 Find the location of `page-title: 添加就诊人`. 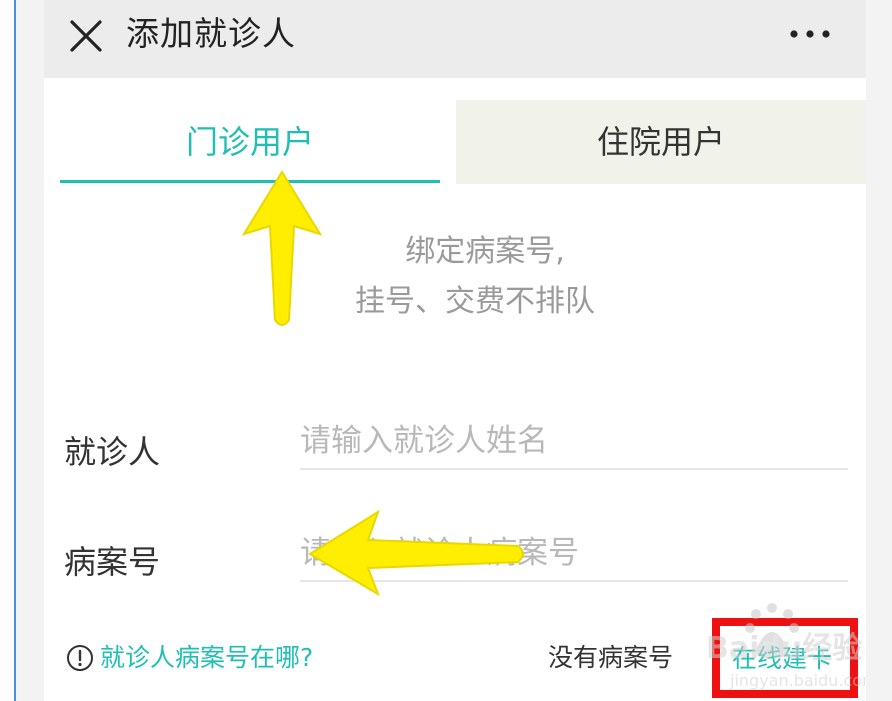

page-title: 添加就诊人 is located at coordinates (211, 33).